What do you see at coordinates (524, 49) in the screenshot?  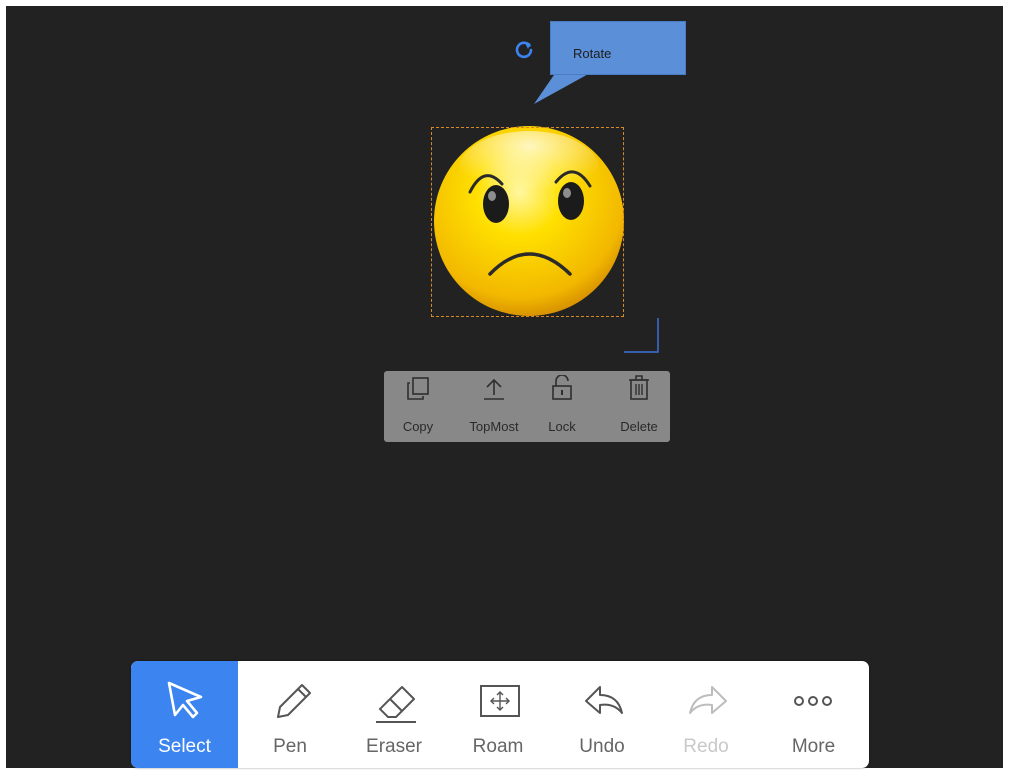 I see `rotate-handle-icon` at bounding box center [524, 49].